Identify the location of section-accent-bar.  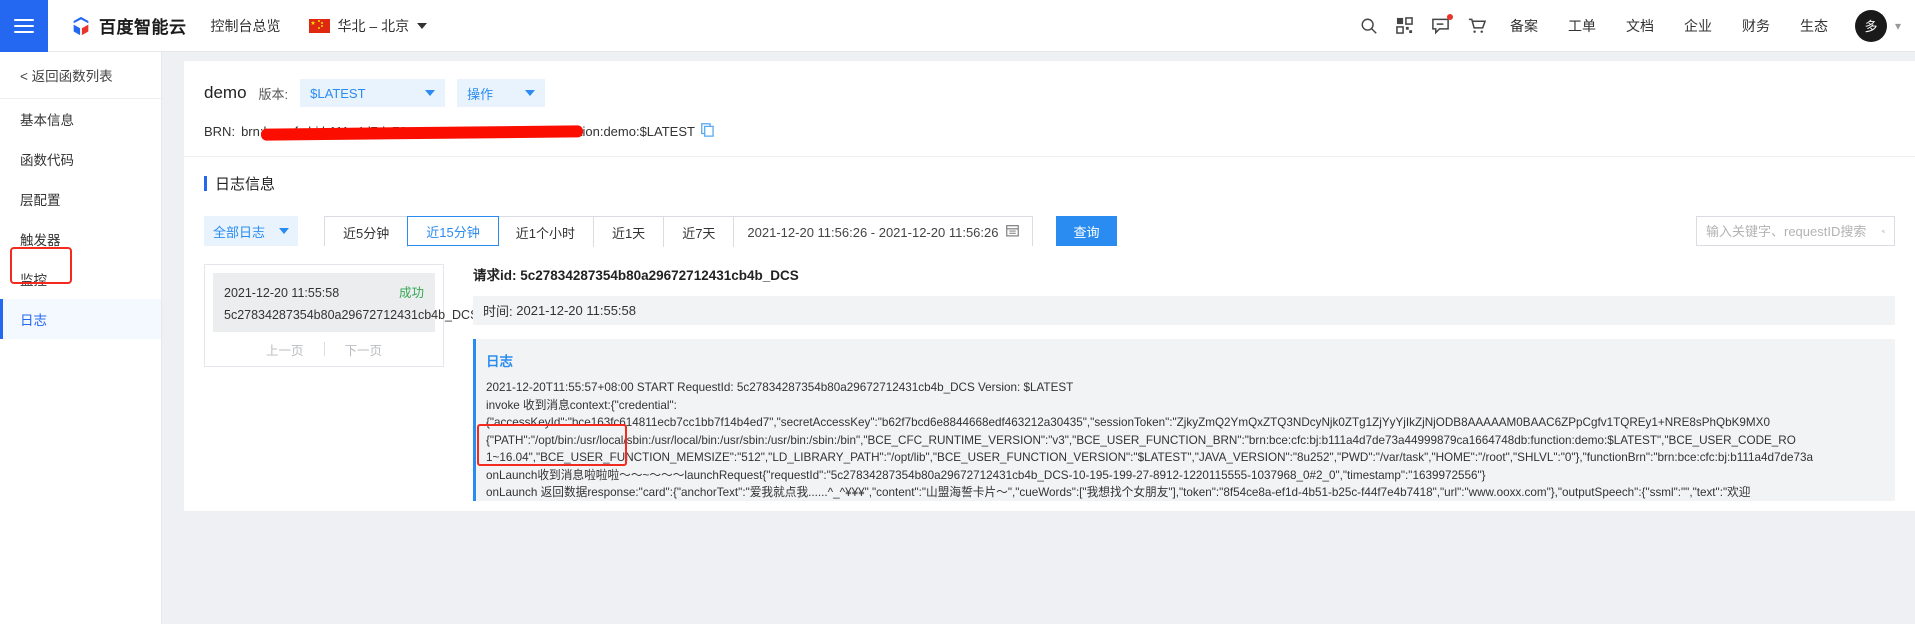
(205, 183).